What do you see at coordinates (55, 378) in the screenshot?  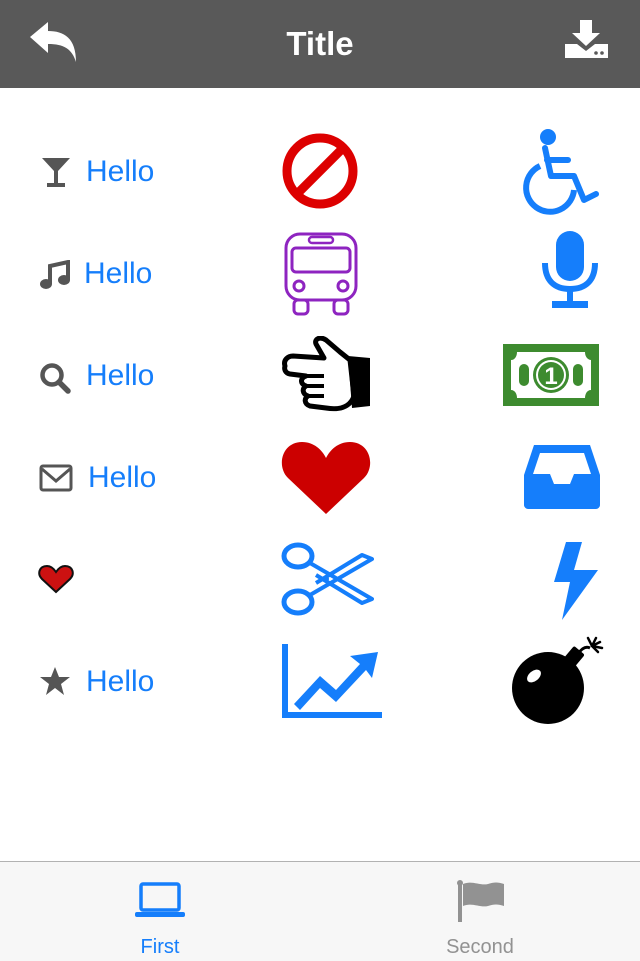 I see `search-icon` at bounding box center [55, 378].